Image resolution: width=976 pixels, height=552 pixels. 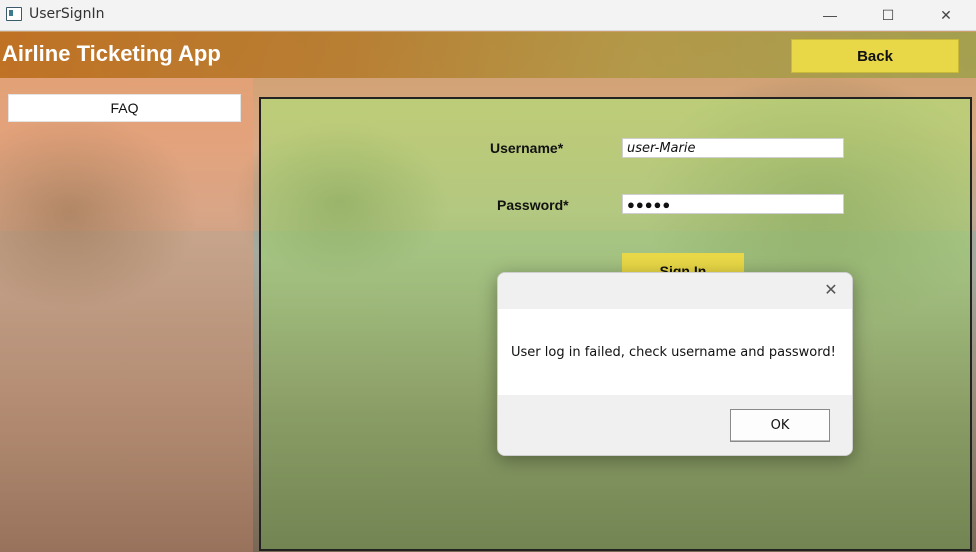 What do you see at coordinates (488, 15) in the screenshot?
I see `window-title-bar: UserSignIn — ☐ ✕` at bounding box center [488, 15].